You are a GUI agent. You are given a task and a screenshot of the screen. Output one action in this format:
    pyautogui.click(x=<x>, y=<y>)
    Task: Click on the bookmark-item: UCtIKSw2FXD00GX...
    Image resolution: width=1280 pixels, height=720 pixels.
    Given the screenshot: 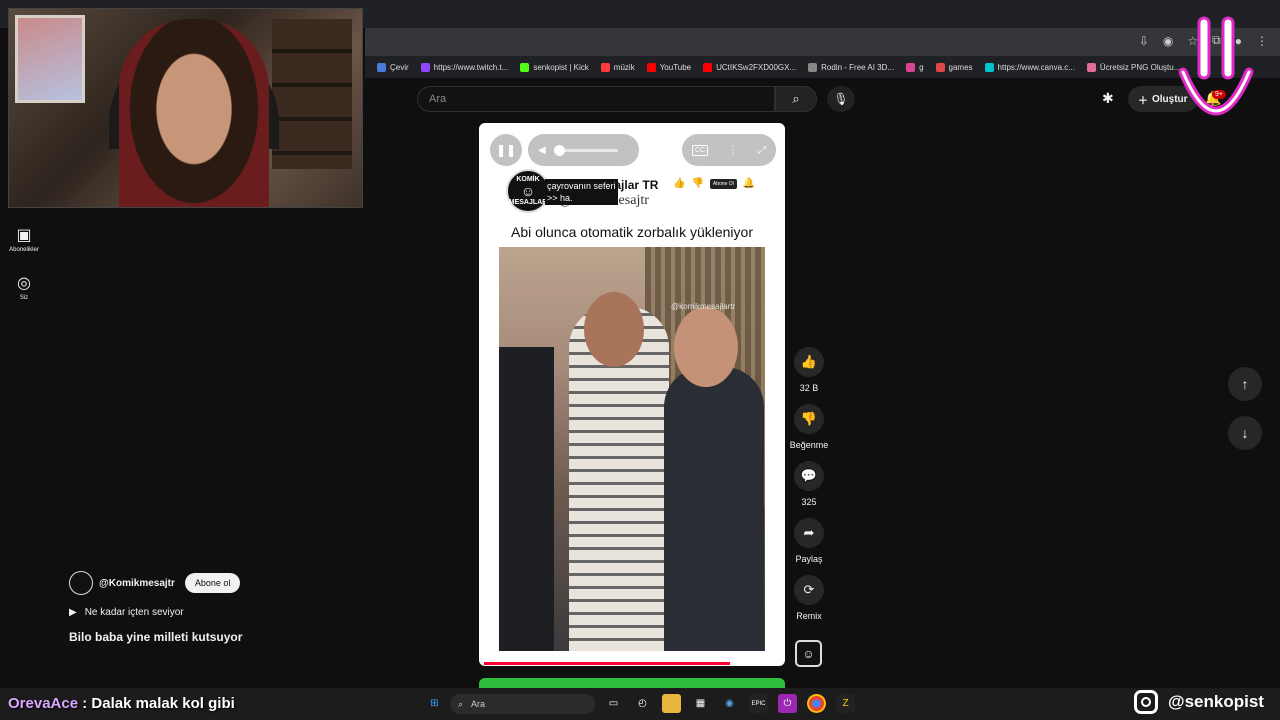 What is the action you would take?
    pyautogui.click(x=750, y=67)
    